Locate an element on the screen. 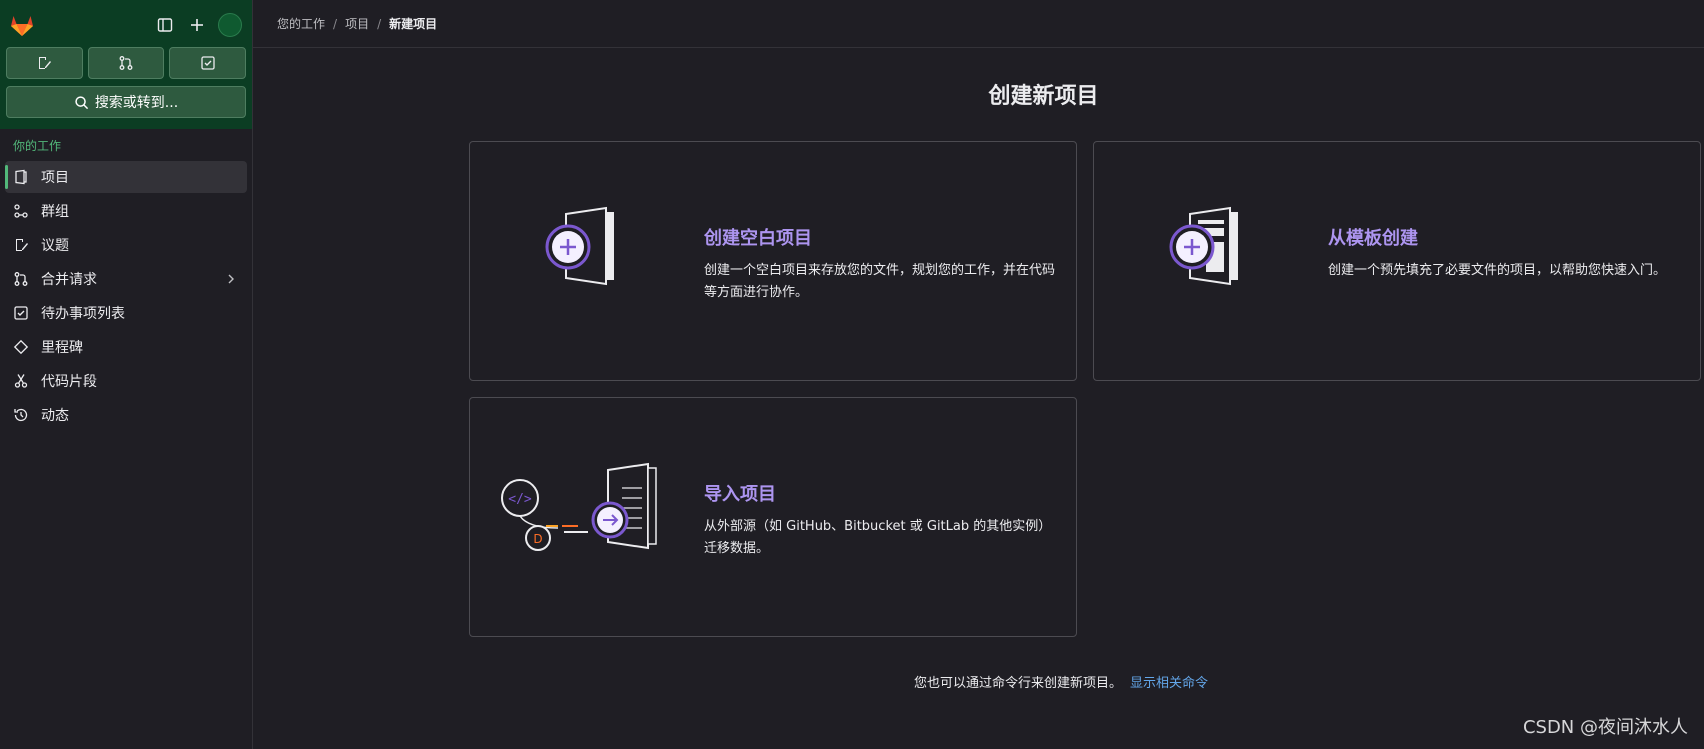 This screenshot has height=749, width=1704. sidebar-item-snippets: 代码片段 is located at coordinates (126, 381).